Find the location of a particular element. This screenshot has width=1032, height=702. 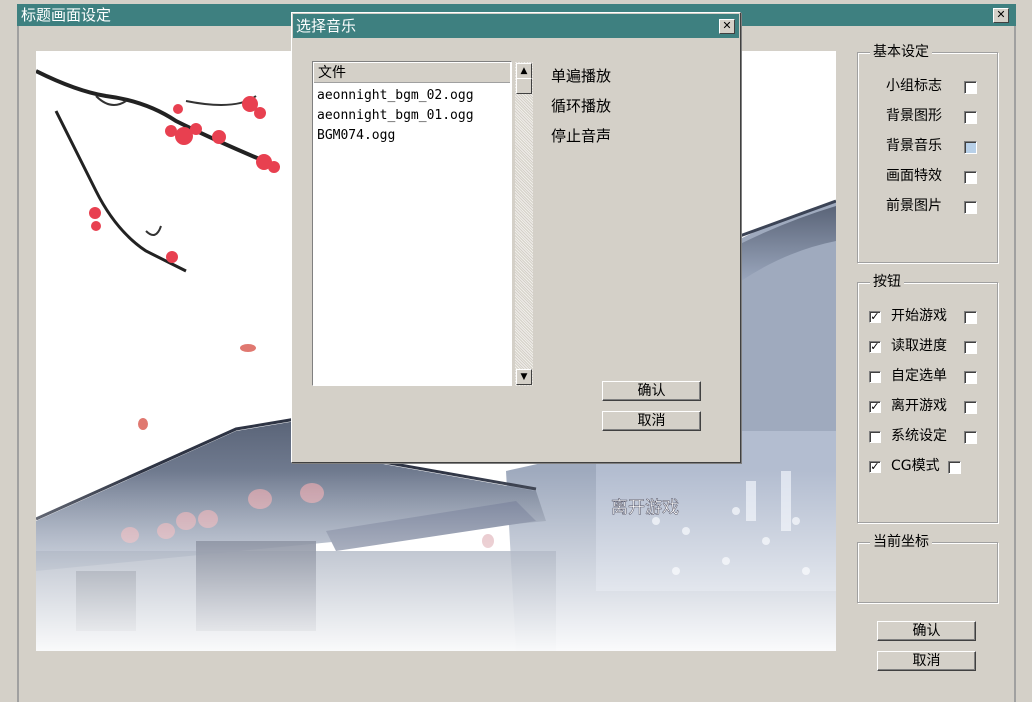

buttons-group: 按钮 ✓ 开始游戏 ✓ 读取进度 自定选单 ✓ 离开游戏 系统设定 ✓ CG模式 is located at coordinates (927, 398).